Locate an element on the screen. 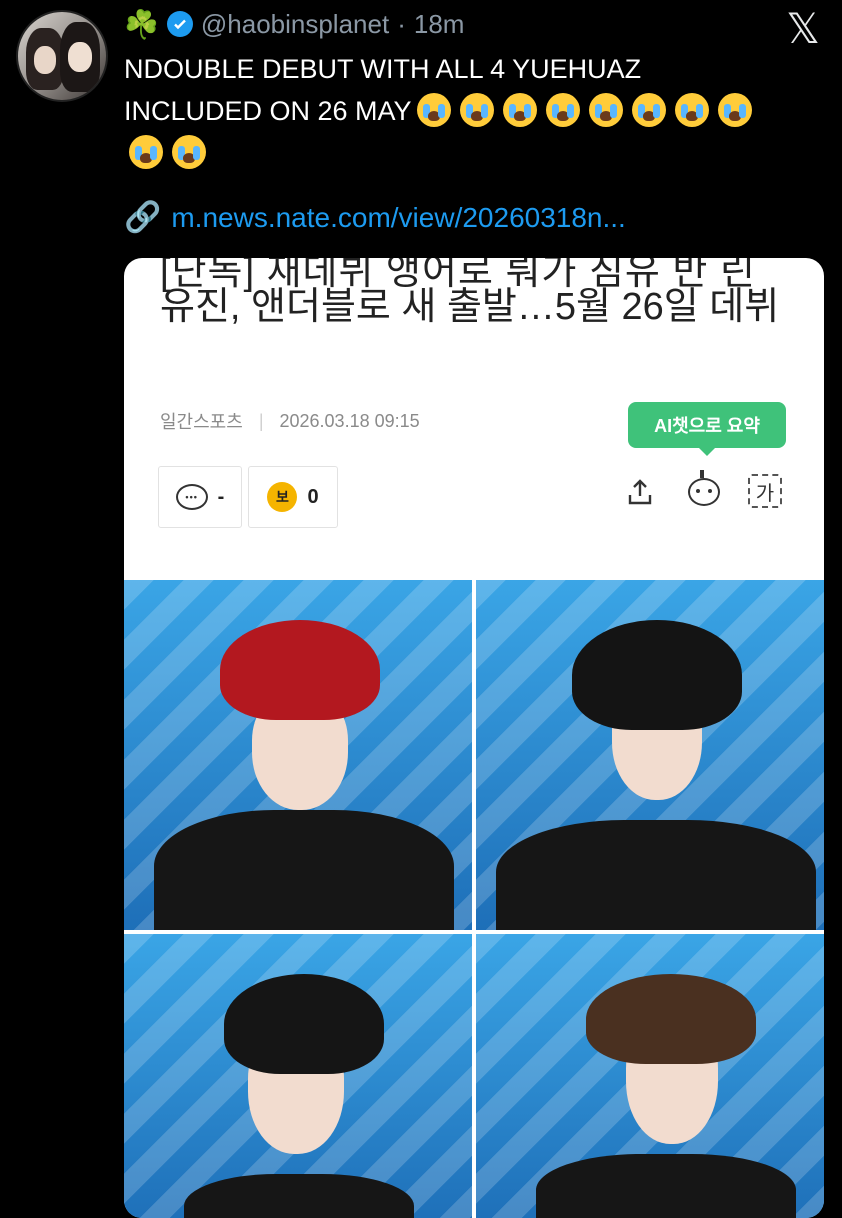 This screenshot has width=842, height=1218. tweet-header: ☘️ @haobinsplanet · 18m is located at coordinates (294, 24).